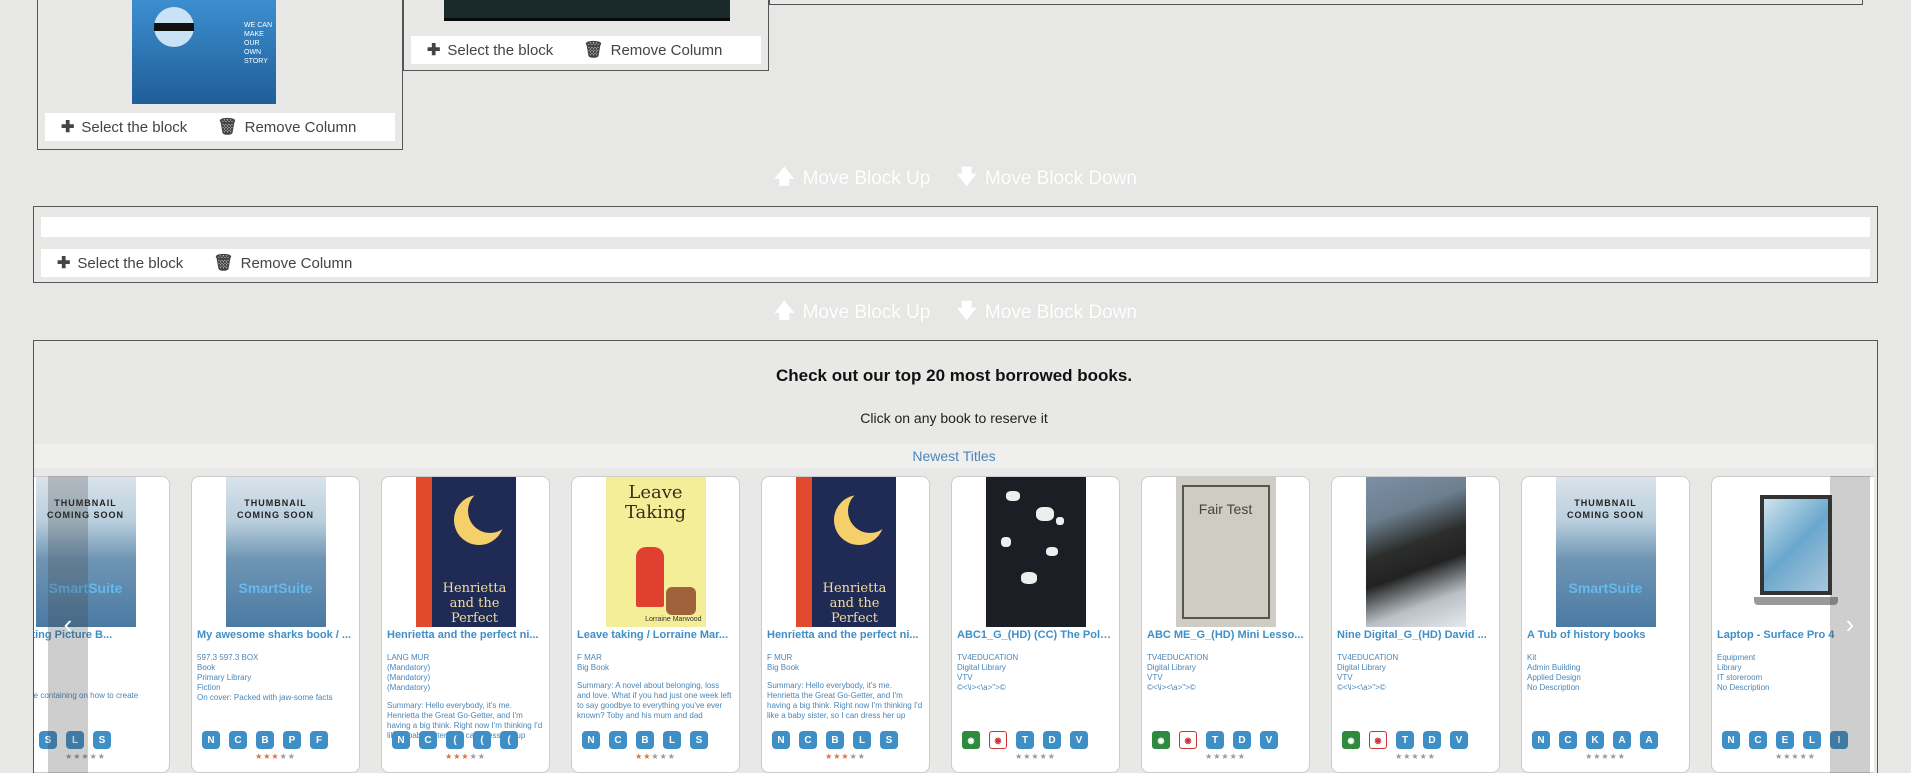 Image resolution: width=1911 pixels, height=773 pixels. What do you see at coordinates (258, 43) in the screenshot?
I see `cover-text: WE CAN MAKE OUR OWN STORY` at bounding box center [258, 43].